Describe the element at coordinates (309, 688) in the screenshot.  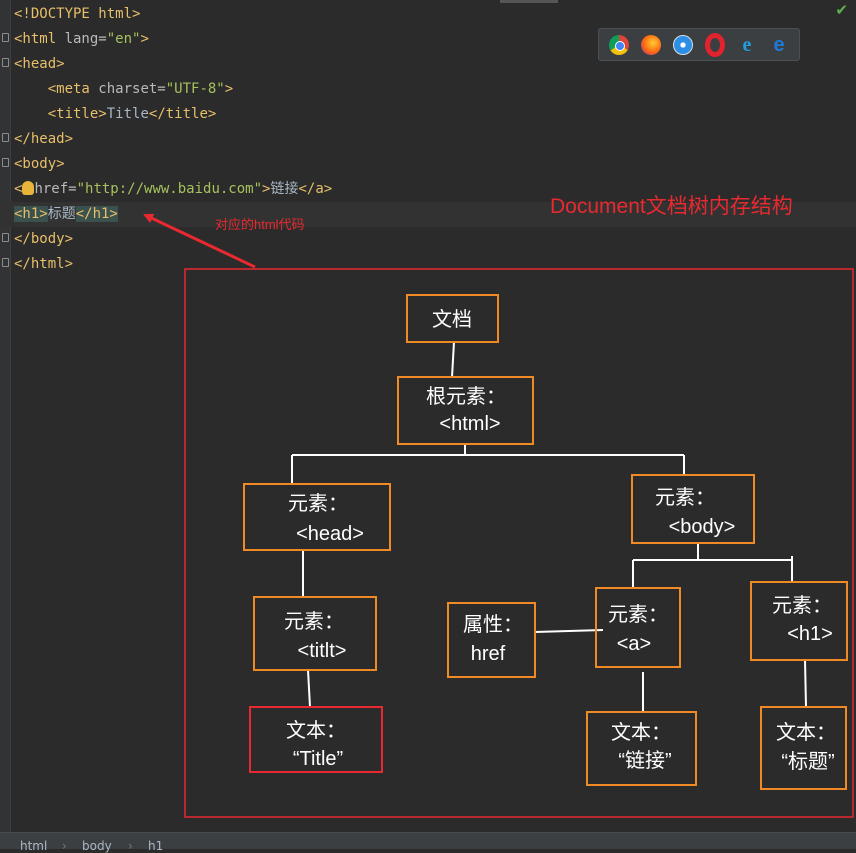
I see `edge-title-text` at that location.